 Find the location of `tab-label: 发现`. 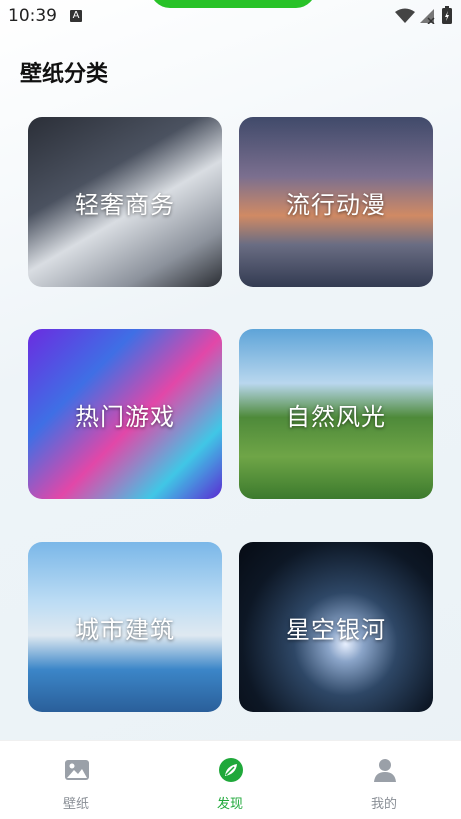

tab-label: 发现 is located at coordinates (229, 804).